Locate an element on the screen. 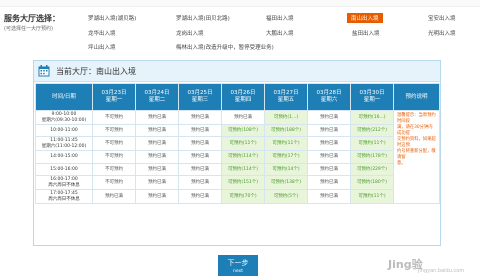 The width and height of the screenshot is (480, 280). next-button-sublabel: next is located at coordinates (238, 271).